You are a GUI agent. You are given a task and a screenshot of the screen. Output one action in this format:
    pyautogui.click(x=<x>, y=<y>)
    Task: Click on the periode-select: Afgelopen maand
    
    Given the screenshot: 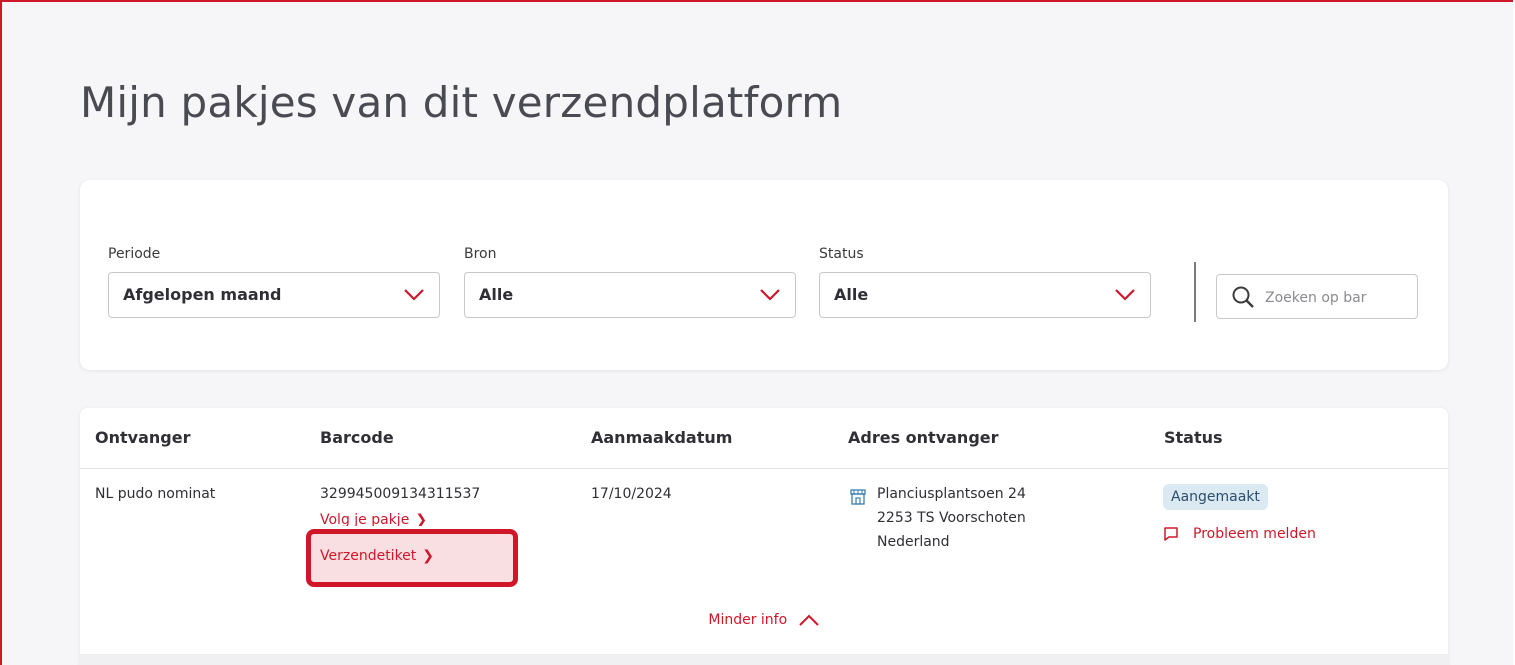 What is the action you would take?
    pyautogui.click(x=274, y=295)
    